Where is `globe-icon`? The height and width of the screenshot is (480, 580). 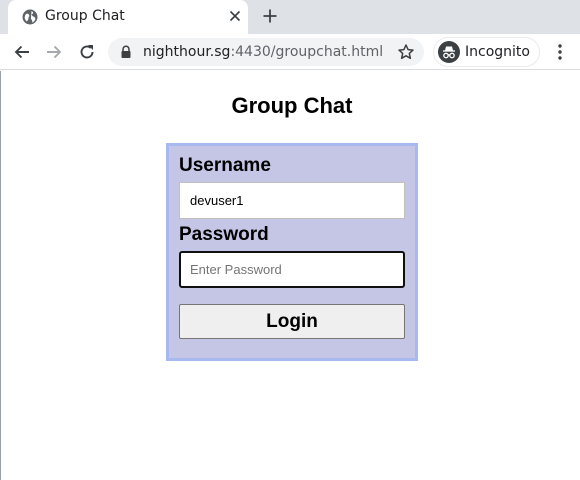 globe-icon is located at coordinates (30, 17).